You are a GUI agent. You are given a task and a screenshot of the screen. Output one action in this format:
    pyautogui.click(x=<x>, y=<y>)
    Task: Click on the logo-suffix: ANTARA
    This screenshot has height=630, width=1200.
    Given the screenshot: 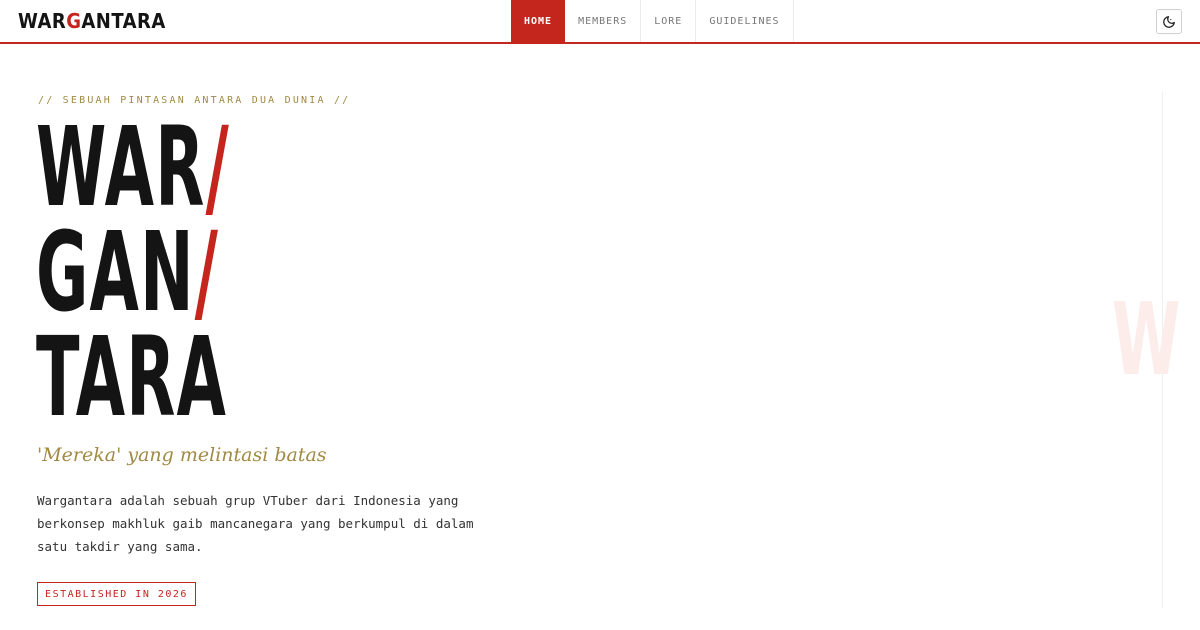 What is the action you would take?
    pyautogui.click(x=123, y=21)
    